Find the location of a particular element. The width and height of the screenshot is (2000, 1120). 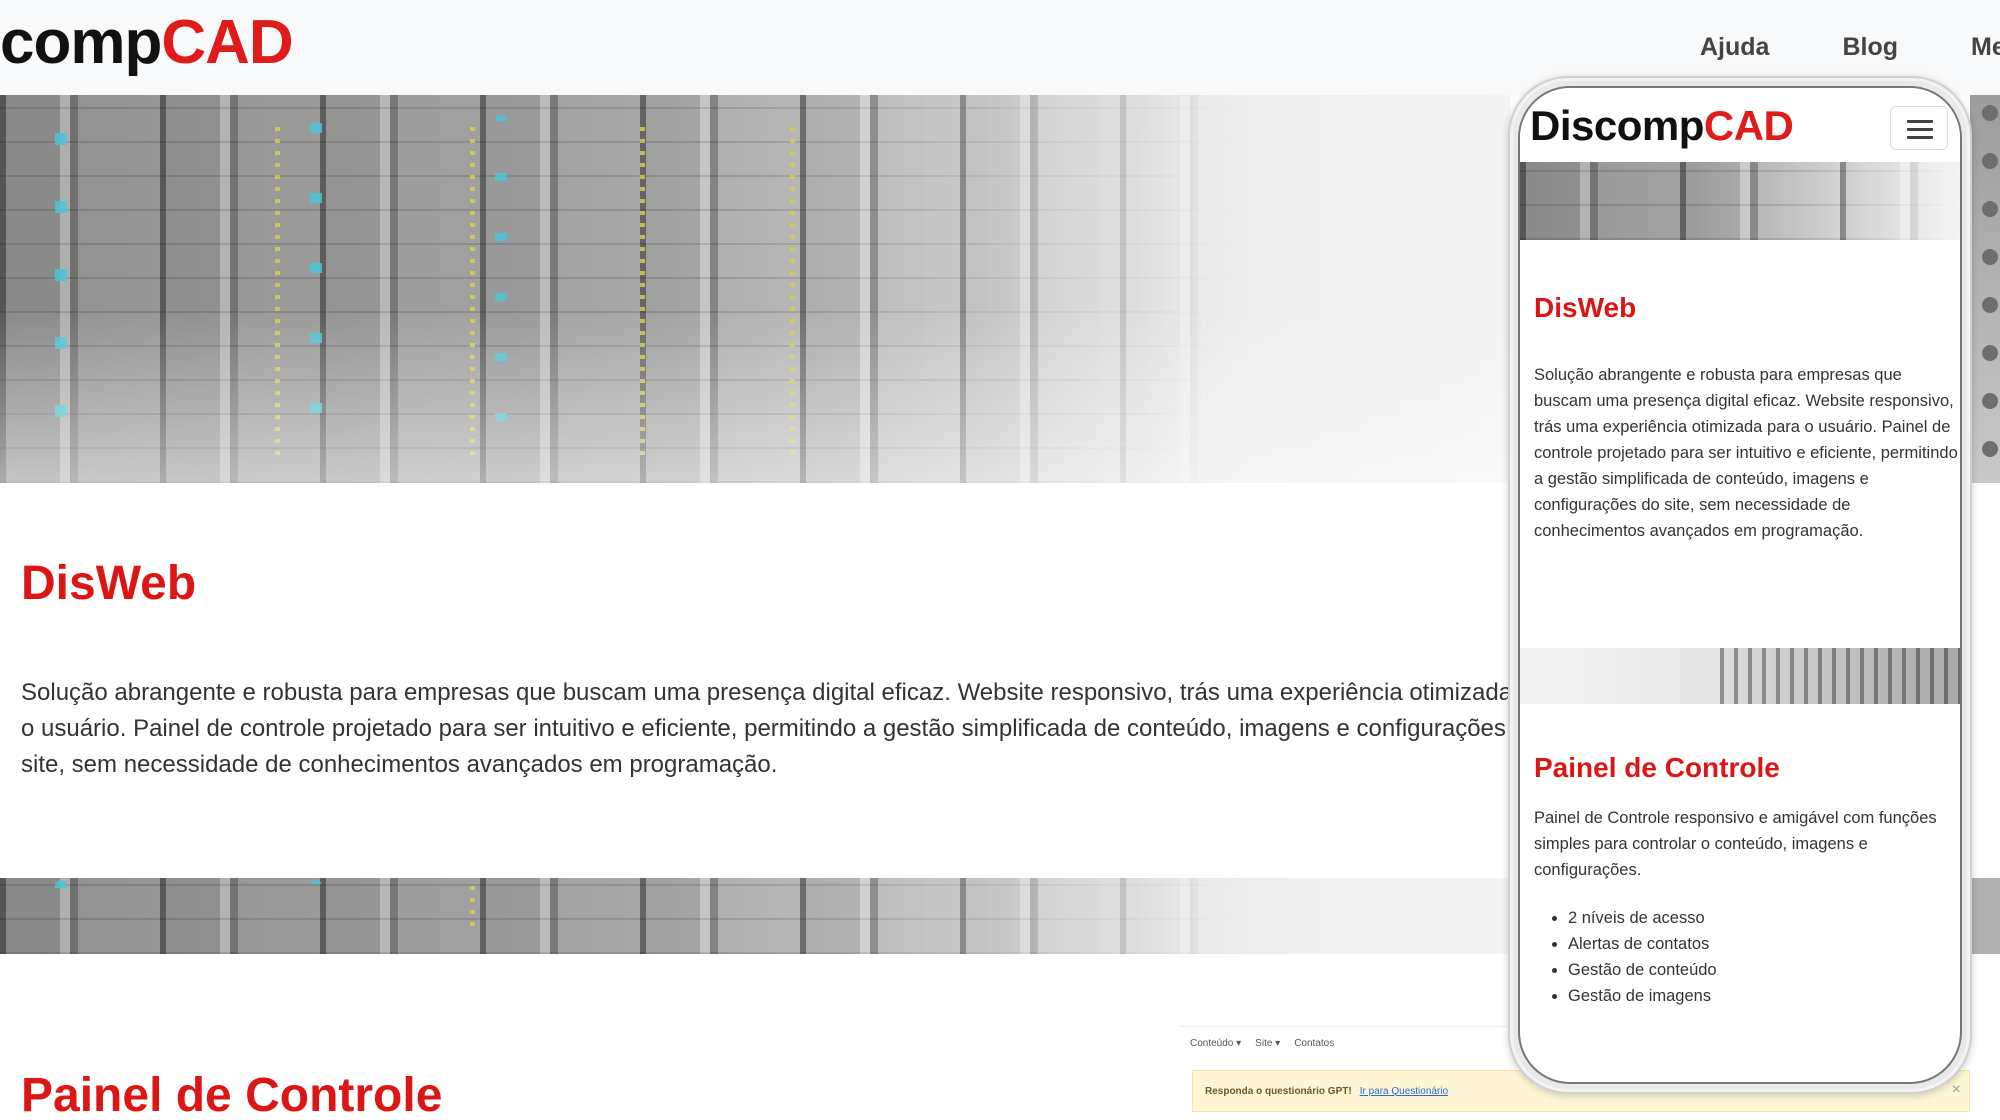

admin-menu-site: Site ▾ is located at coordinates (1267, 1043).